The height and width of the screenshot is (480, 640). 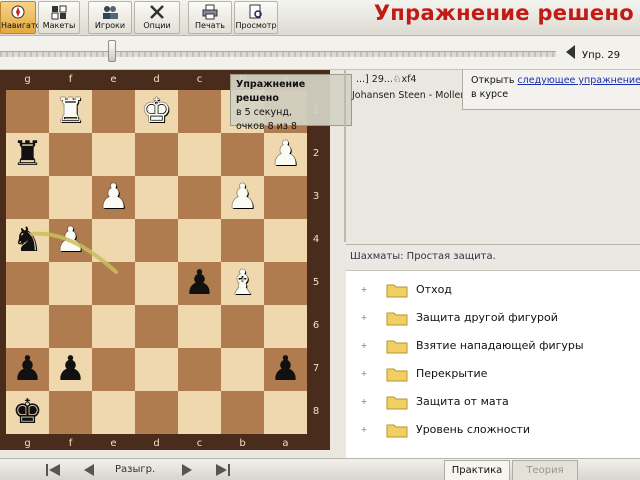 I want to click on file-label-b: b, so click(x=242, y=443).